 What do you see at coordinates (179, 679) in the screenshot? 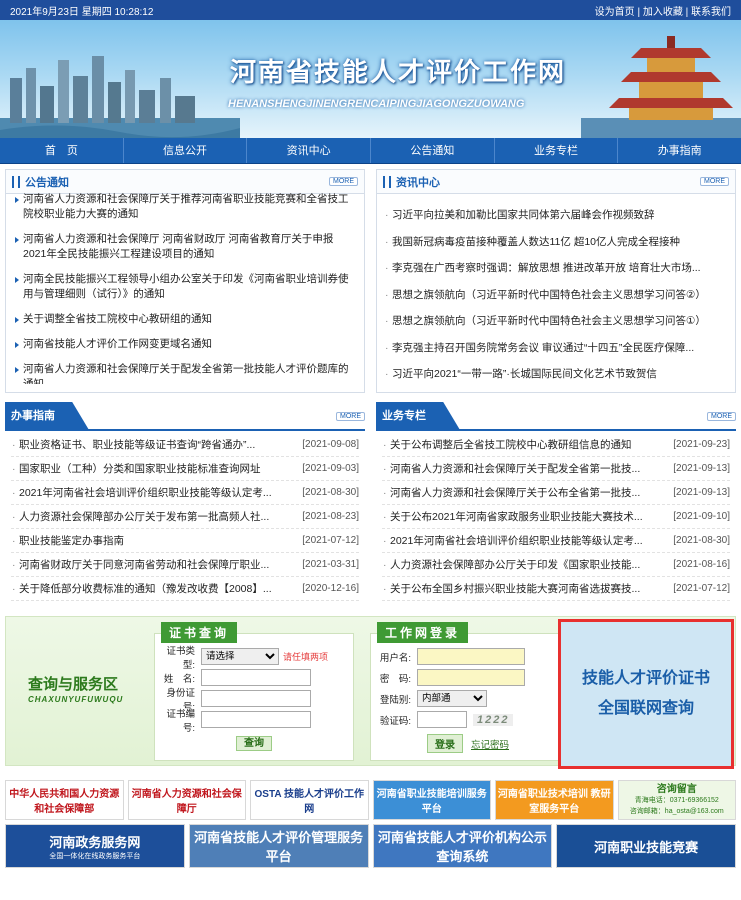
I see `name-label: 姓 名:` at bounding box center [179, 679].